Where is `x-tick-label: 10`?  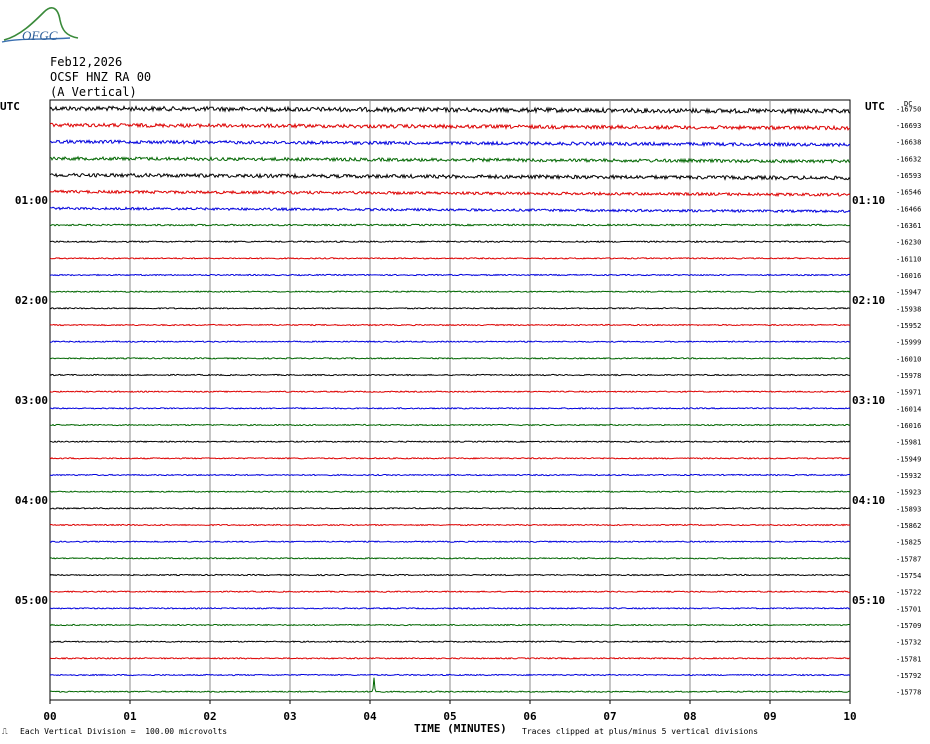 x-tick-label: 10 is located at coordinates (849, 716).